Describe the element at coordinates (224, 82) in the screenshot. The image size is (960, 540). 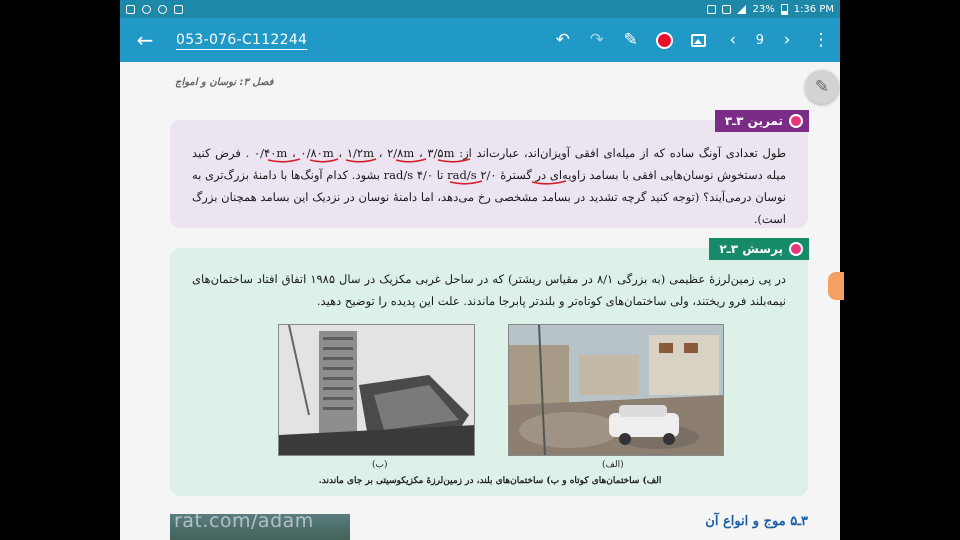
I see `chapter-header: فصل ۳: نوسان و امواج` at that location.